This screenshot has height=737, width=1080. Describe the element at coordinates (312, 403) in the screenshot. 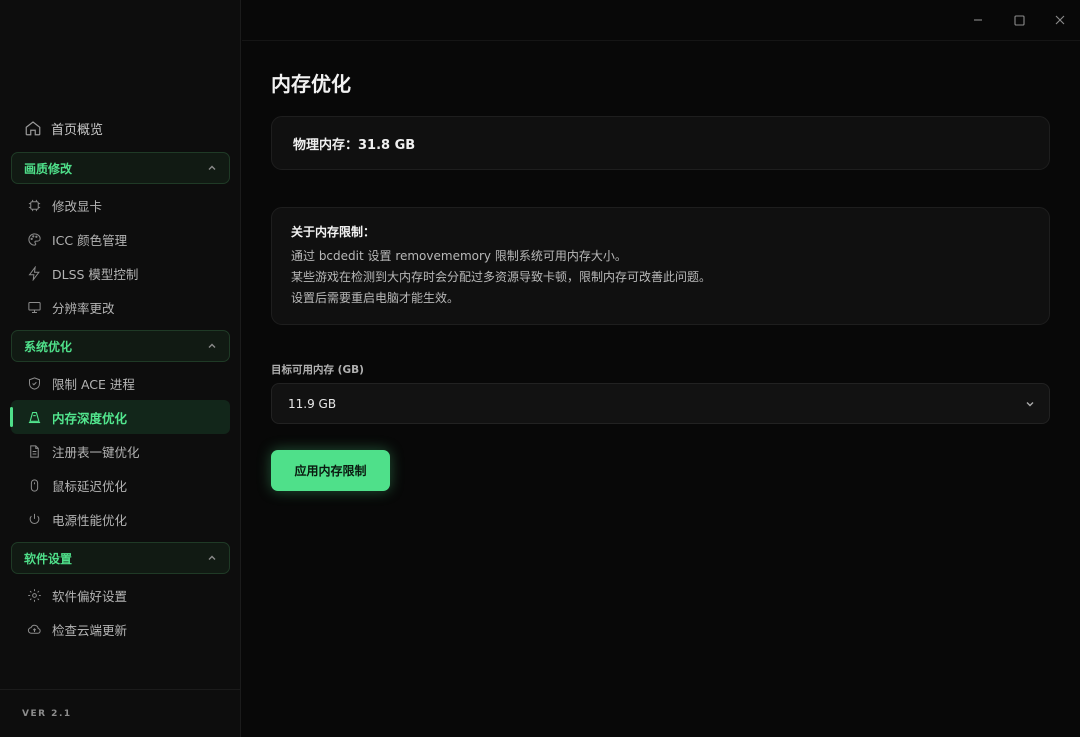

I see `select-value: 11.9 GB` at that location.